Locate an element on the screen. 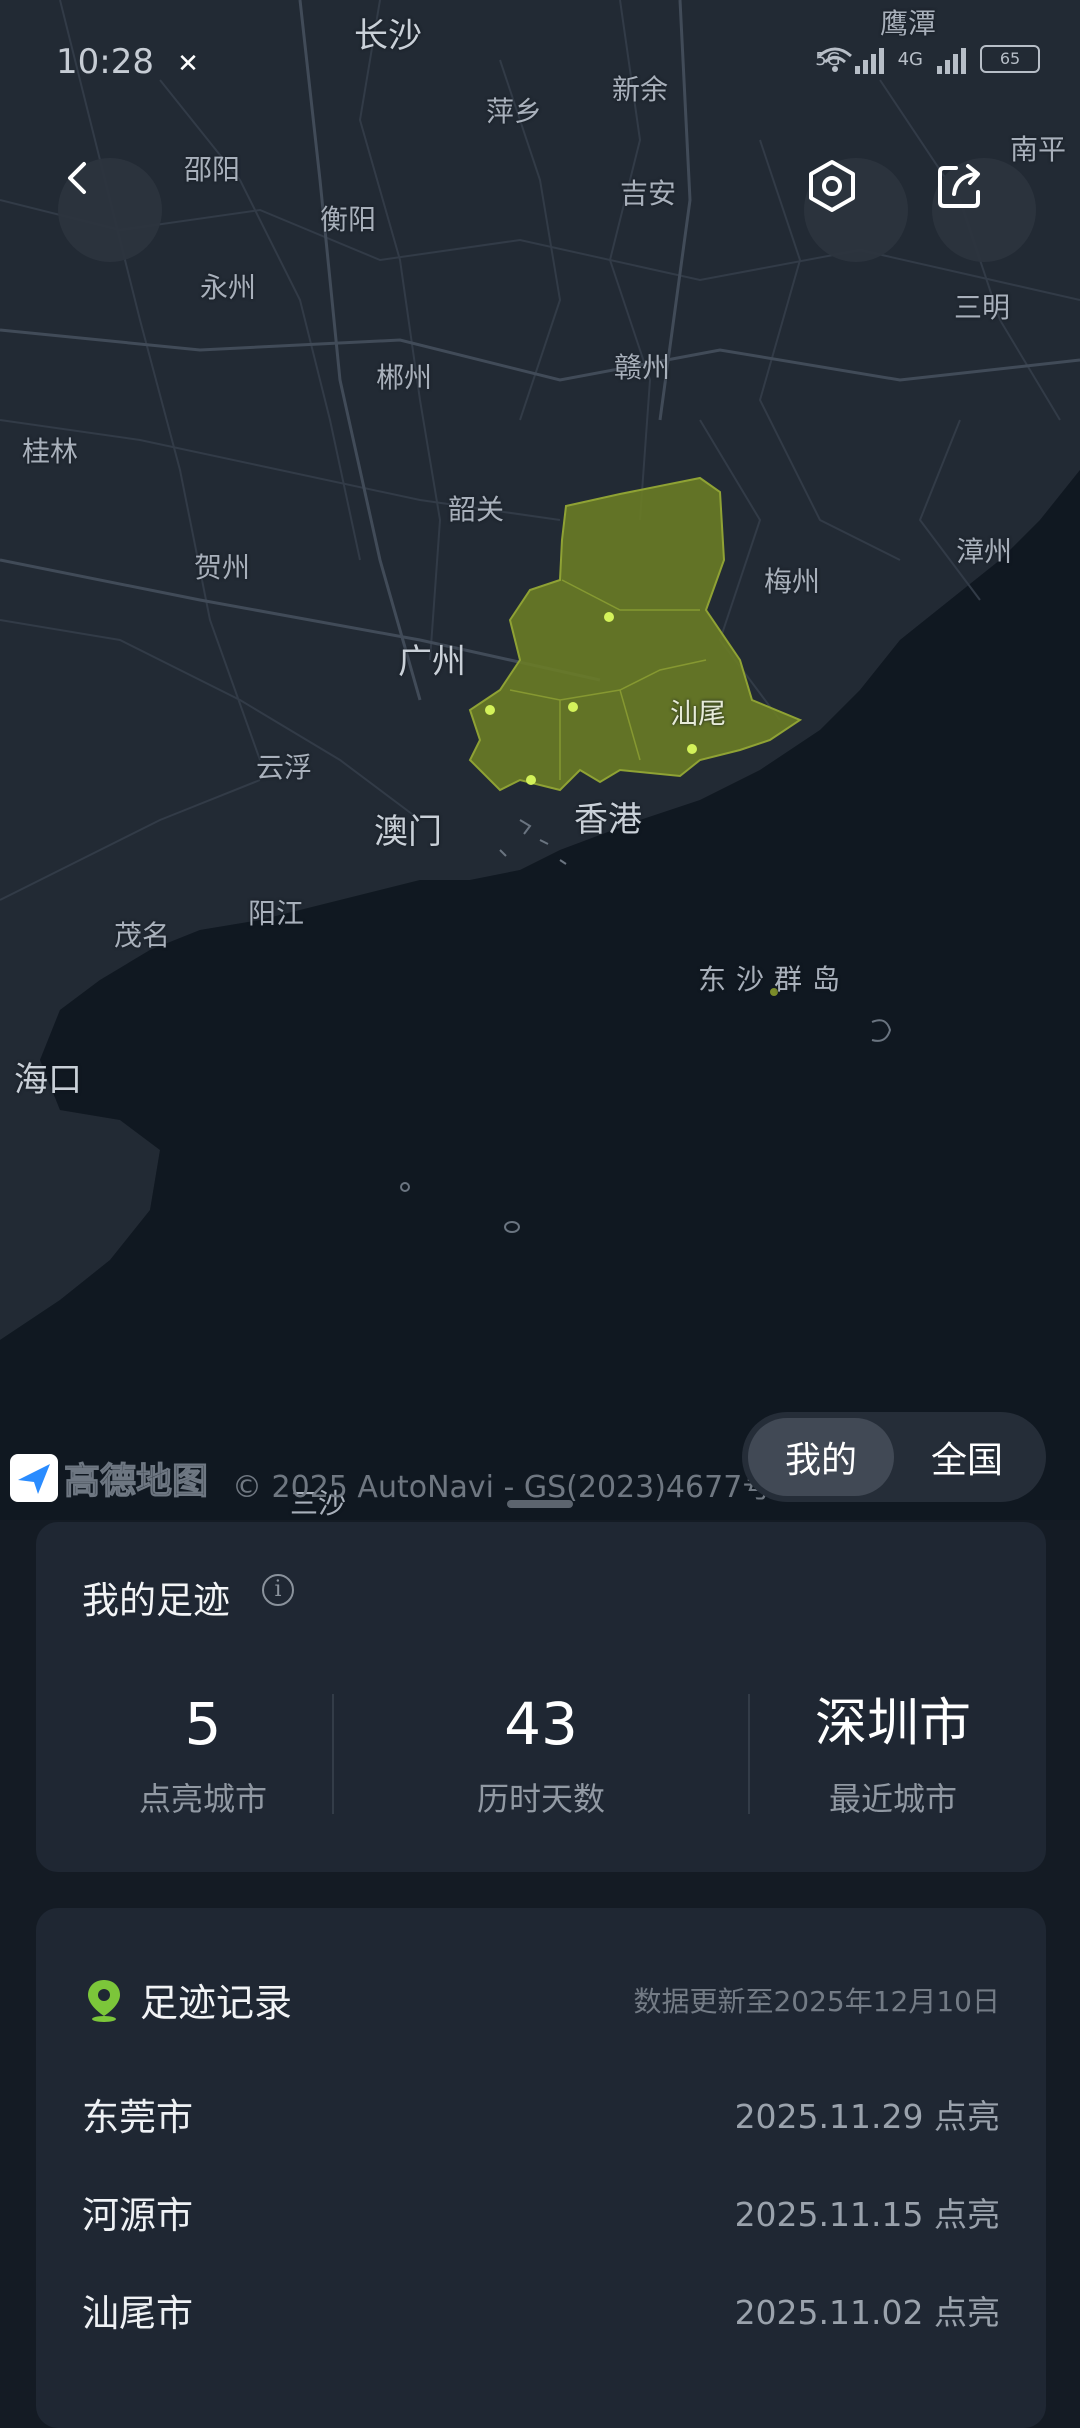 The width and height of the screenshot is (1080, 2428). map-label: 漳州 is located at coordinates (984, 551).